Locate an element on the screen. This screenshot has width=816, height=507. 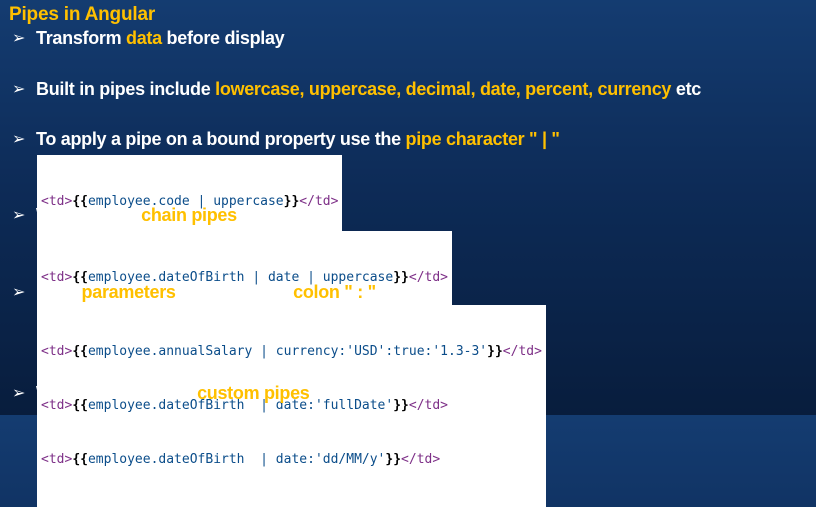
bullet-highlight: chain pipes is located at coordinates (189, 215).